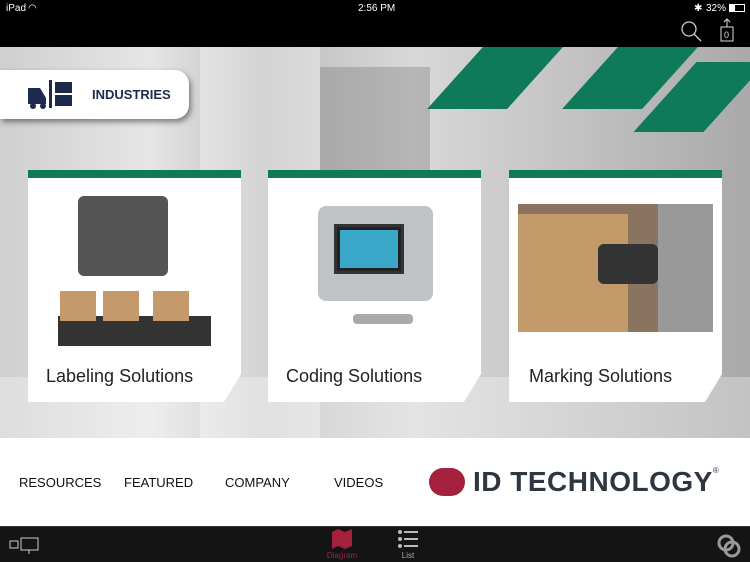 The image size is (750, 562). I want to click on card-title: Marking Solutions, so click(601, 376).